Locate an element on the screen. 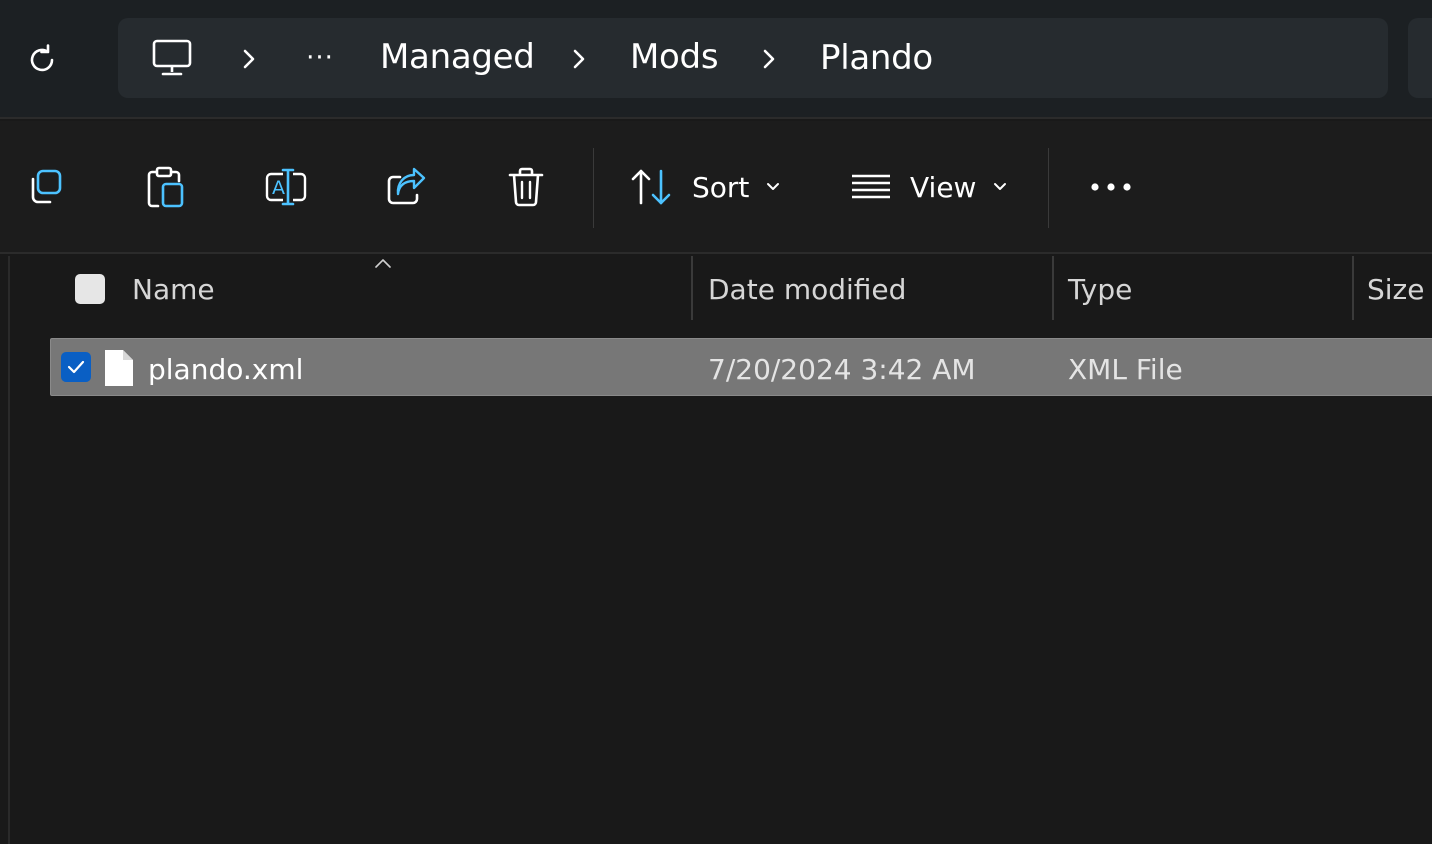 The height and width of the screenshot is (844, 1432). file-name: plando.xml is located at coordinates (226, 369).